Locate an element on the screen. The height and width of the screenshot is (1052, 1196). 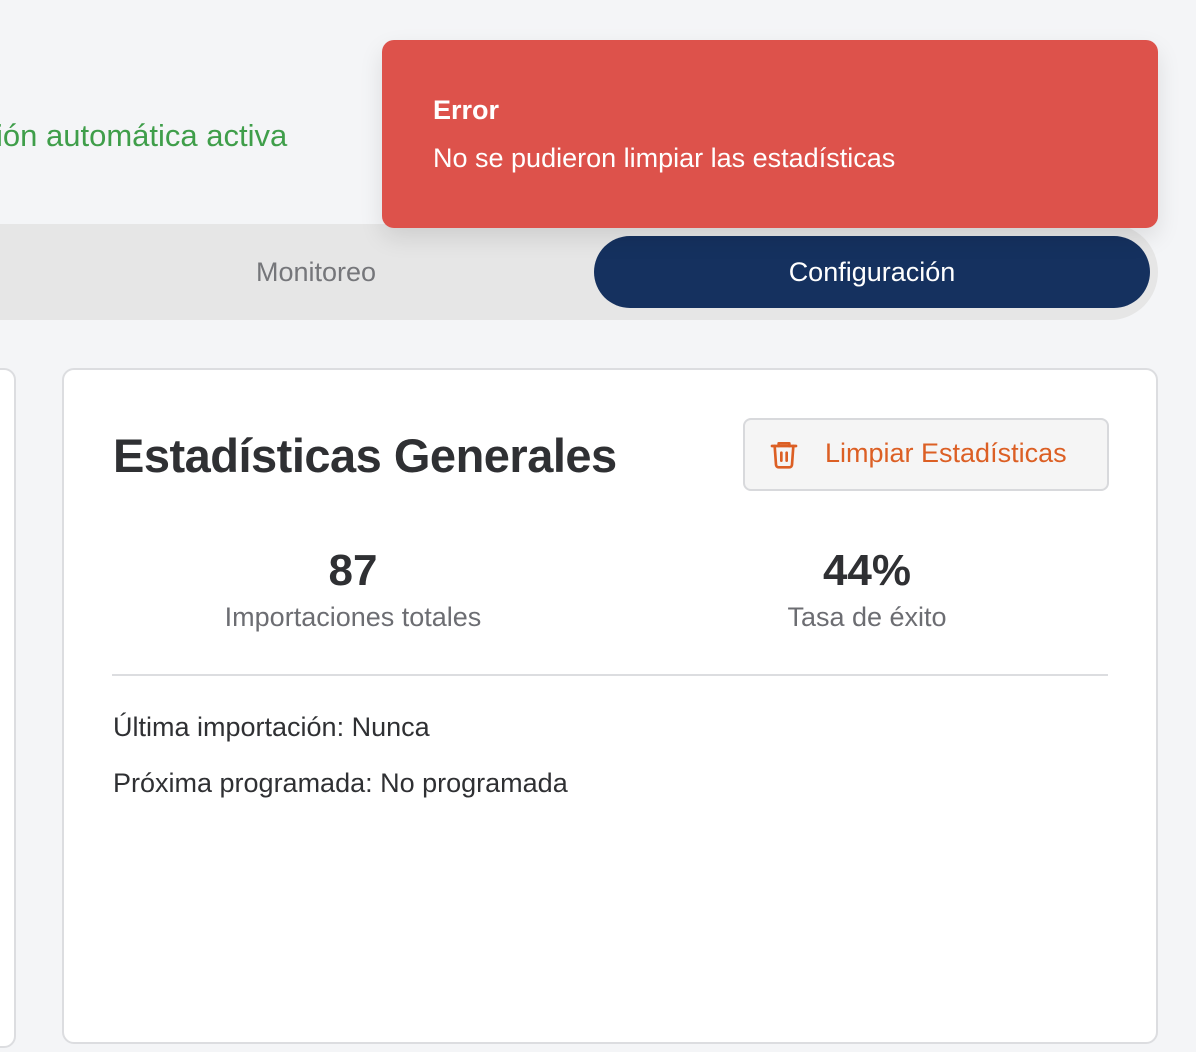
card-title: Estadísticas Generales is located at coordinates (365, 455).